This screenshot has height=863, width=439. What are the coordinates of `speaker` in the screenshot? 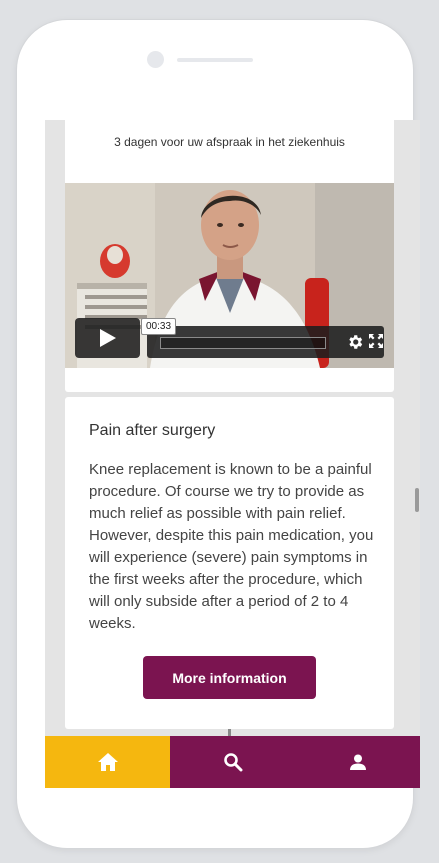 It's located at (215, 60).